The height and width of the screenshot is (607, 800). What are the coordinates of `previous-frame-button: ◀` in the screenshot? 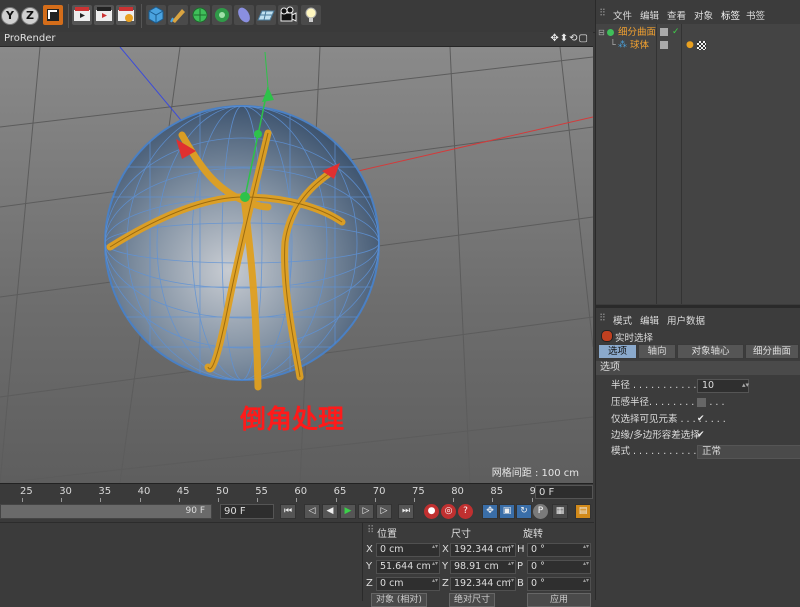 It's located at (330, 511).